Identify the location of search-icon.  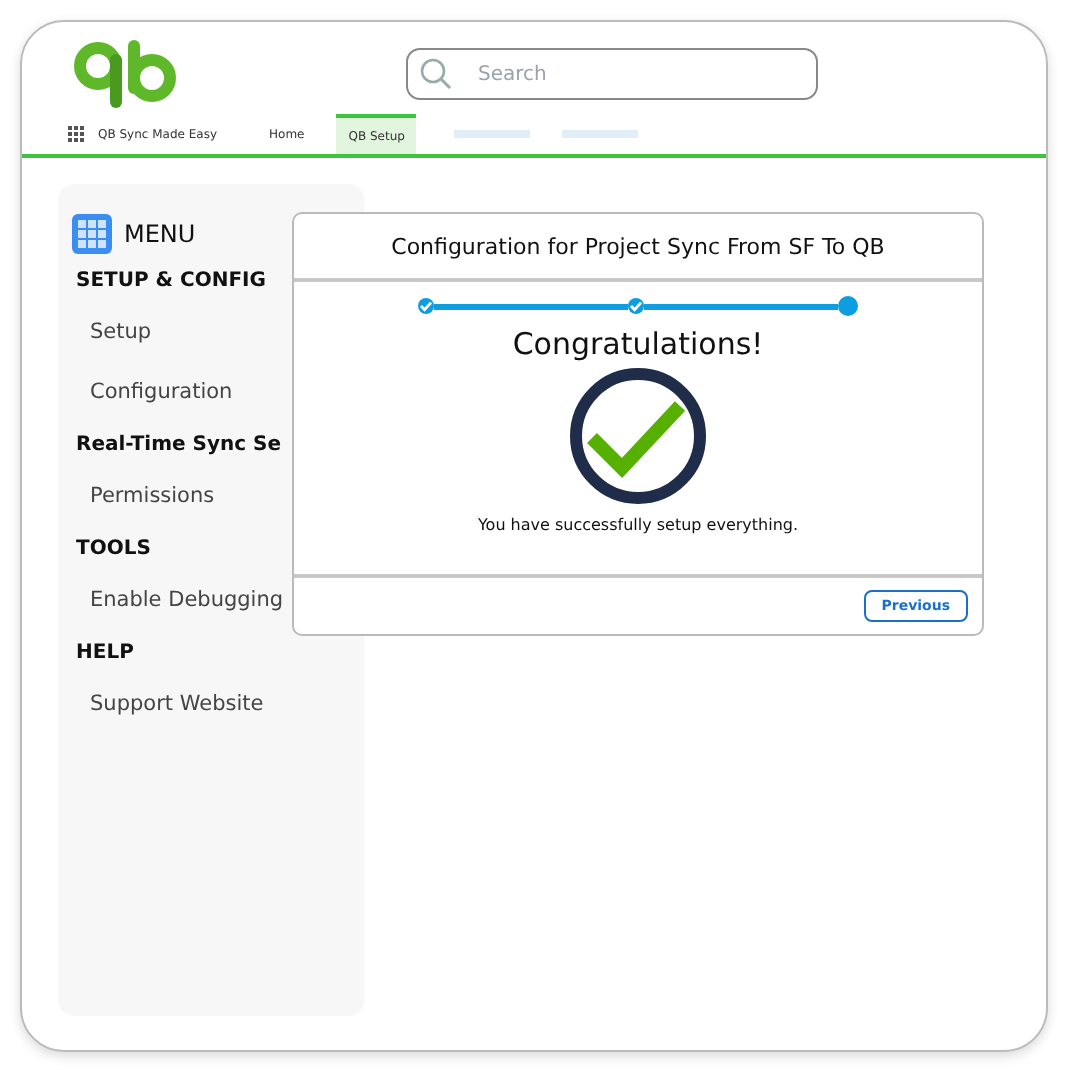
(436, 74).